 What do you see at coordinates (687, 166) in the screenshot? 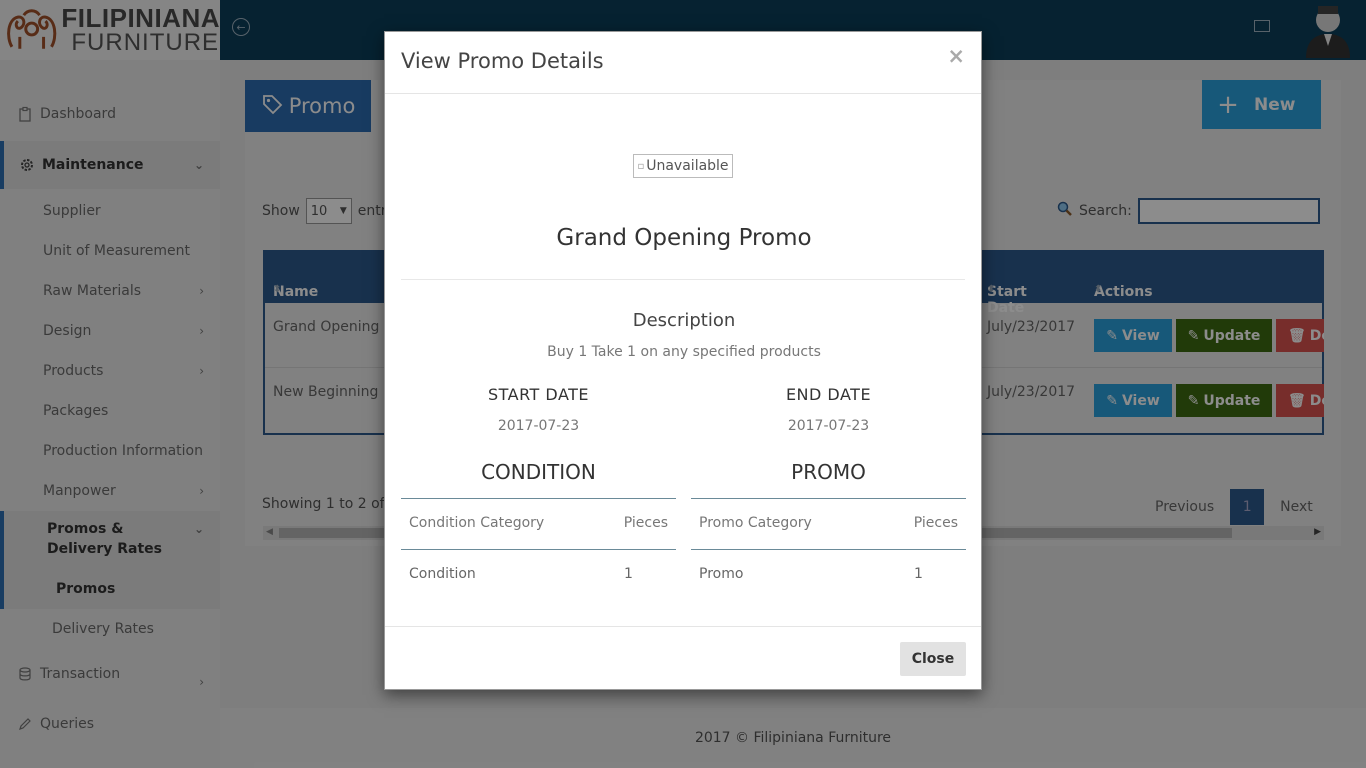
I see `promo-image-alt: Unavailable` at bounding box center [687, 166].